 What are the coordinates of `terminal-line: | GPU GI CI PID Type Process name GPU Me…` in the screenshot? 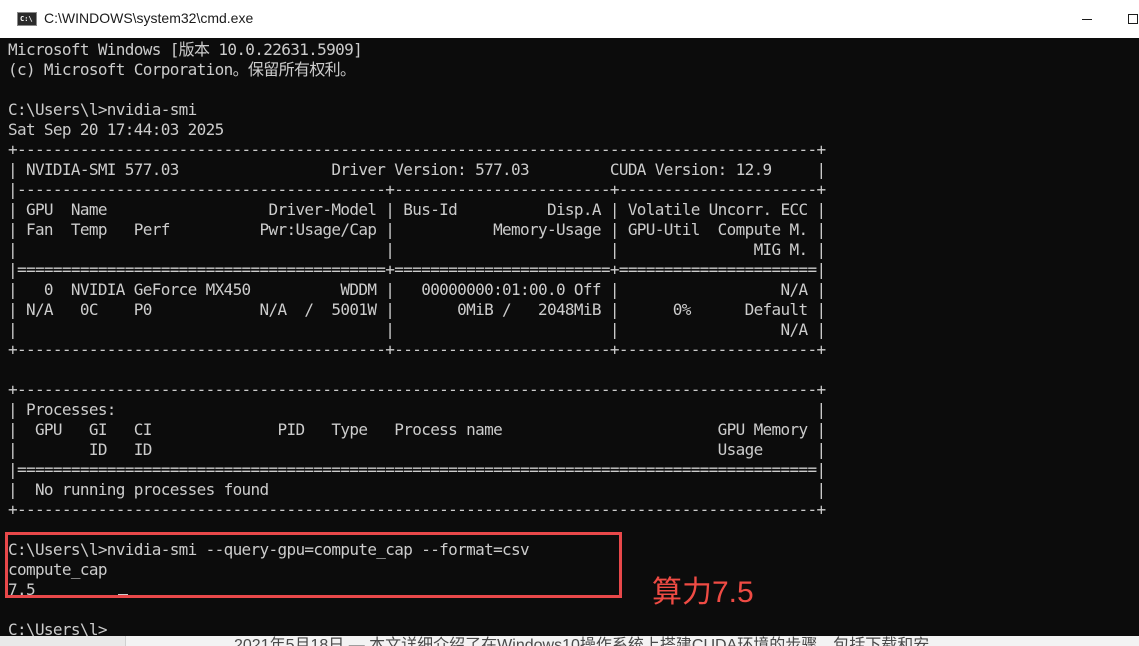 It's located at (417, 429).